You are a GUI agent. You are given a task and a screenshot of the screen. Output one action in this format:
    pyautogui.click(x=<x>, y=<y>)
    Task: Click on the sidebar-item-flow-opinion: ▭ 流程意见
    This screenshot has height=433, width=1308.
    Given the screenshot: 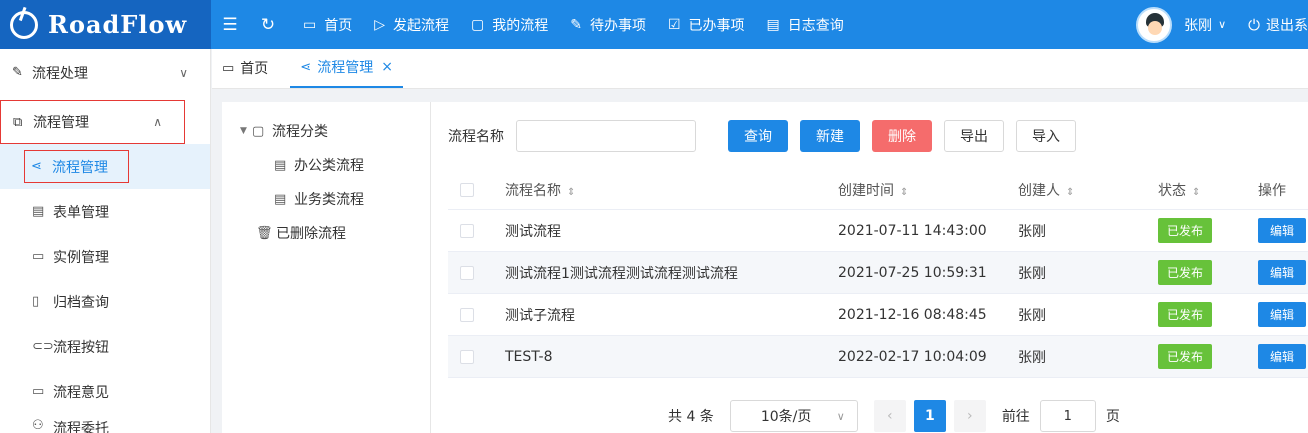 What is the action you would take?
    pyautogui.click(x=105, y=391)
    